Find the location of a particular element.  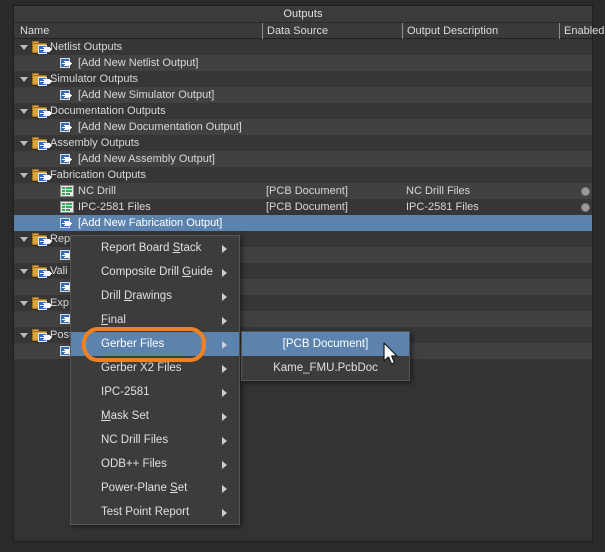

row-name: Netlist Outputs is located at coordinates (86, 47).